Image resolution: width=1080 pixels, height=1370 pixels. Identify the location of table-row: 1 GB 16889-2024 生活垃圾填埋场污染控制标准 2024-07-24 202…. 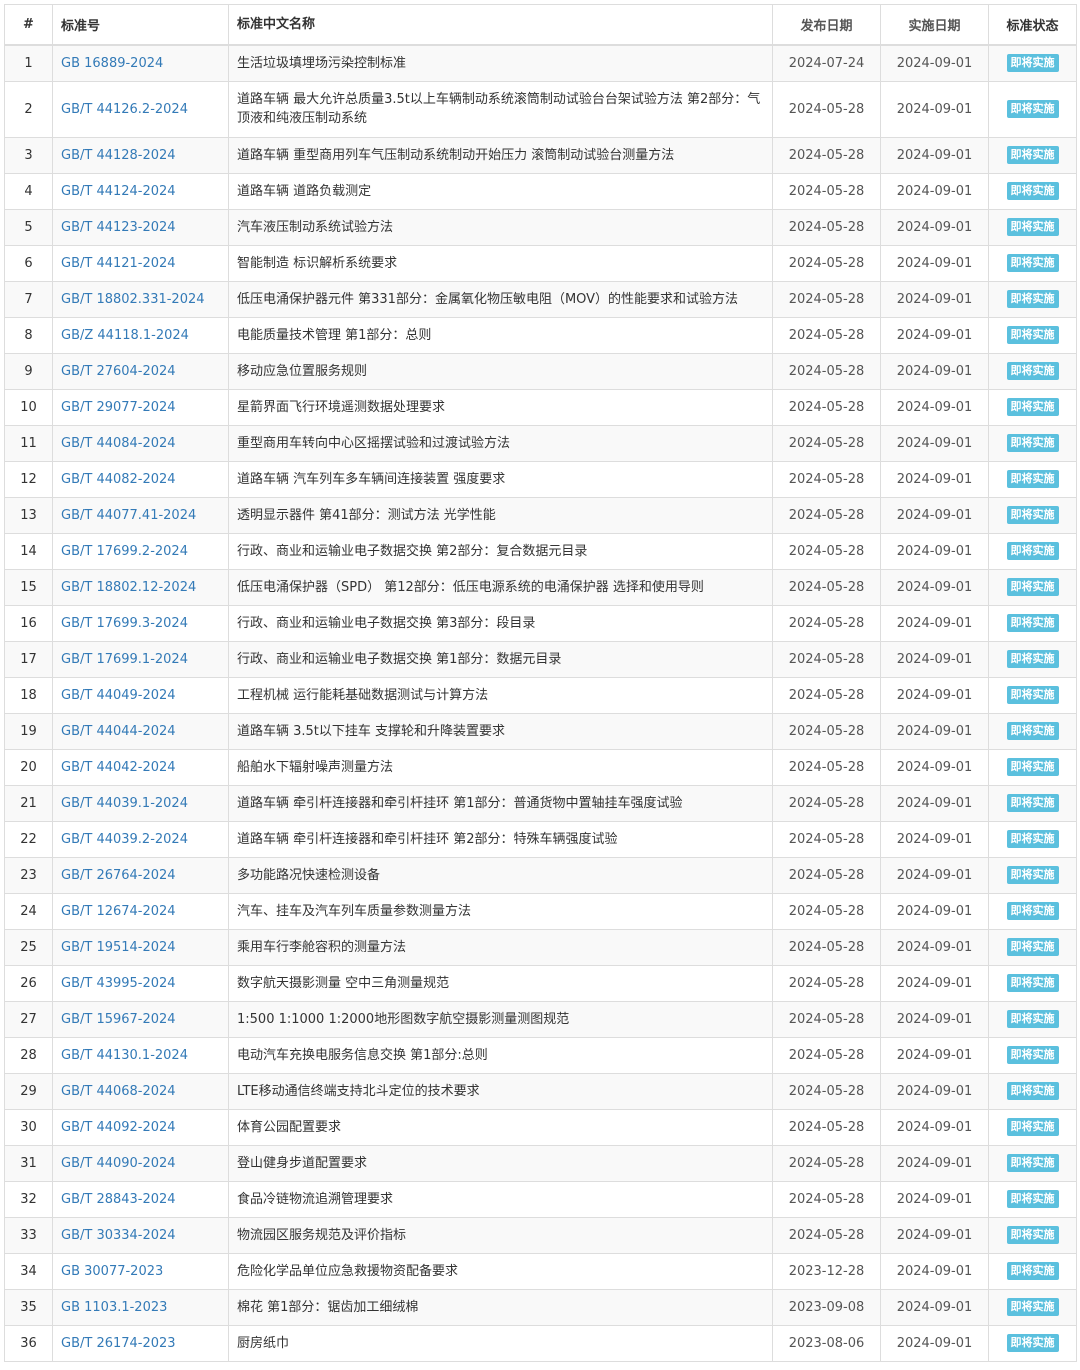
(540, 63).